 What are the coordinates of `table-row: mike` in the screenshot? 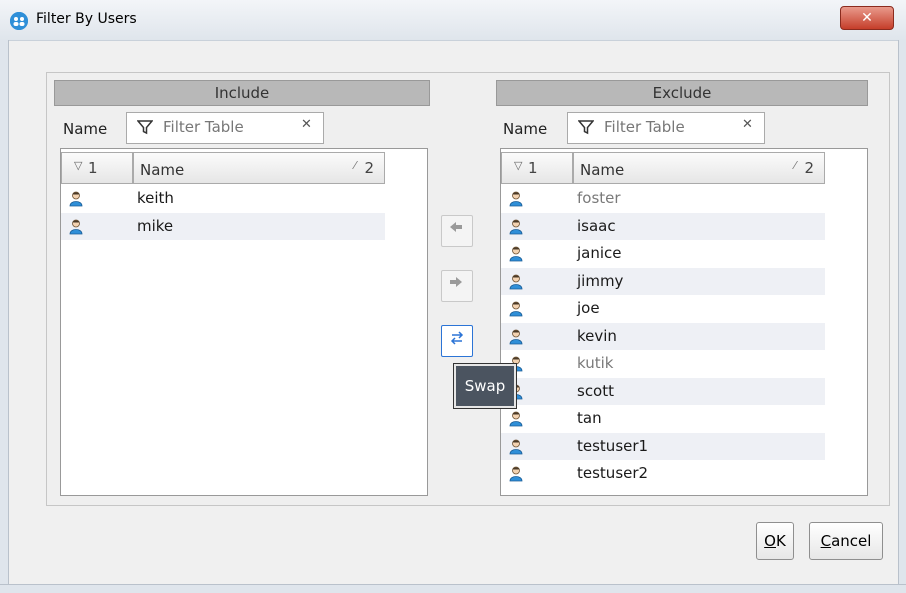 It's located at (223, 226).